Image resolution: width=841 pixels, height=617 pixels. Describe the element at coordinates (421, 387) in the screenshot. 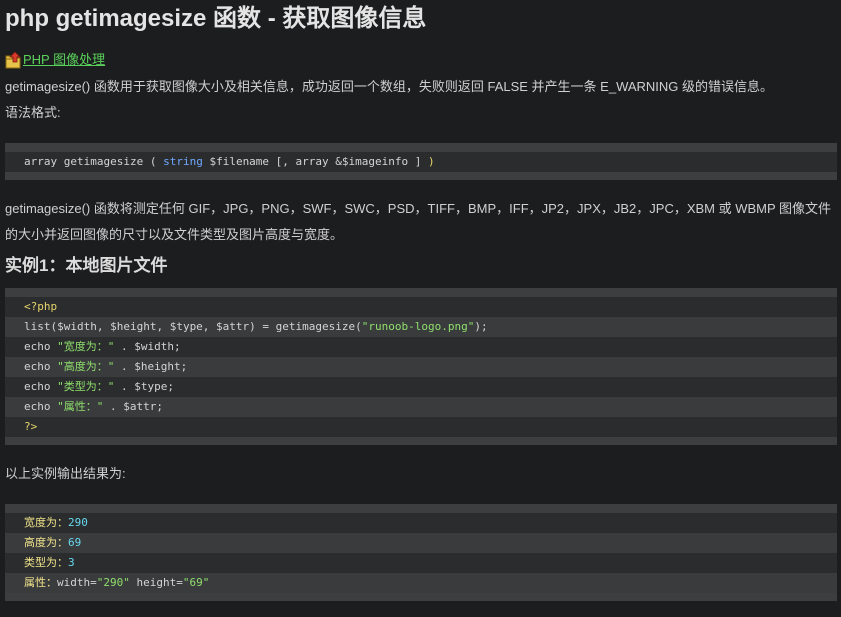

I see `code-line: echo "类型为：" . $type;` at that location.